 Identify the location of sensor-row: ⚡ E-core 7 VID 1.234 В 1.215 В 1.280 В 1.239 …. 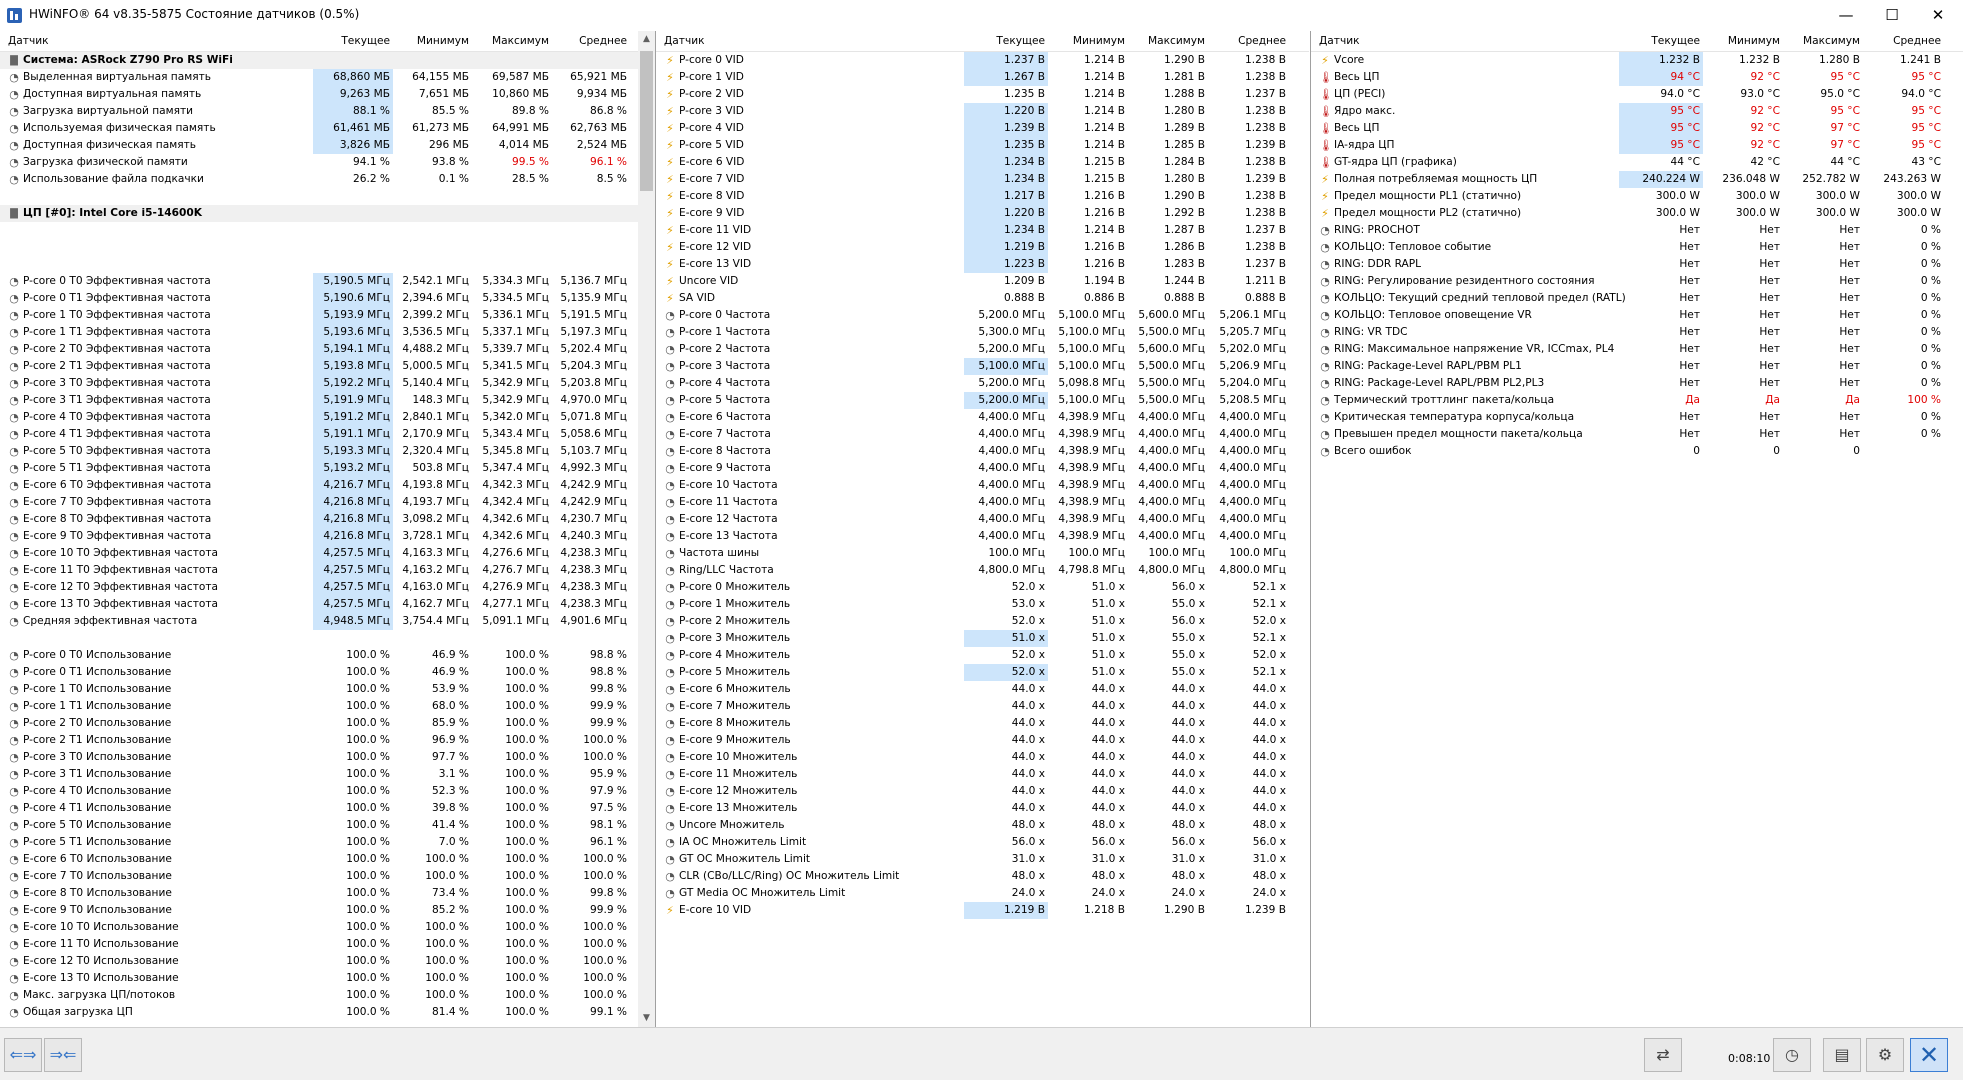
(982, 179).